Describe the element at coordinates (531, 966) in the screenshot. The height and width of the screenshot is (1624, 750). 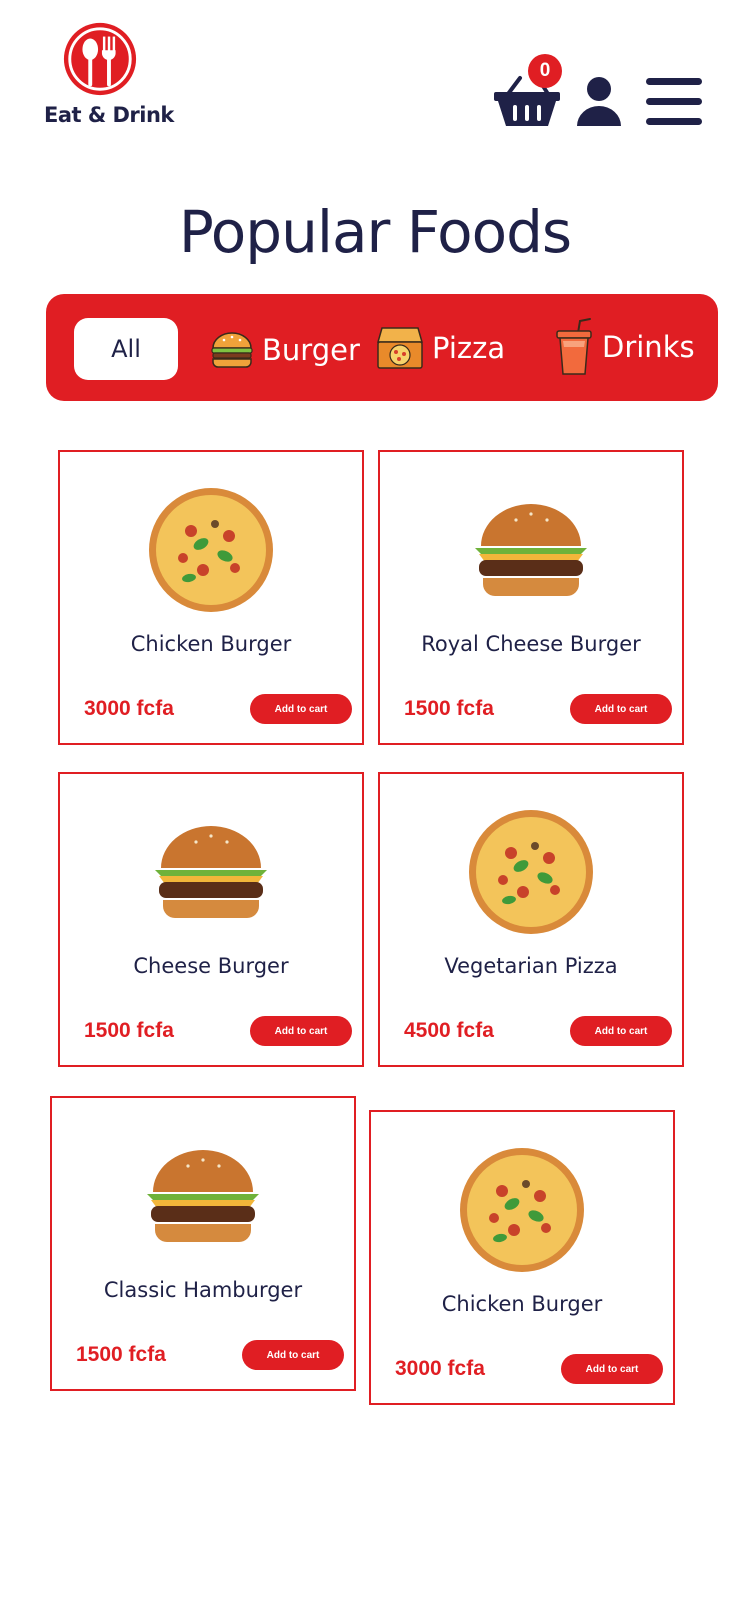
I see `food-name: Vegetarian Pizza` at that location.